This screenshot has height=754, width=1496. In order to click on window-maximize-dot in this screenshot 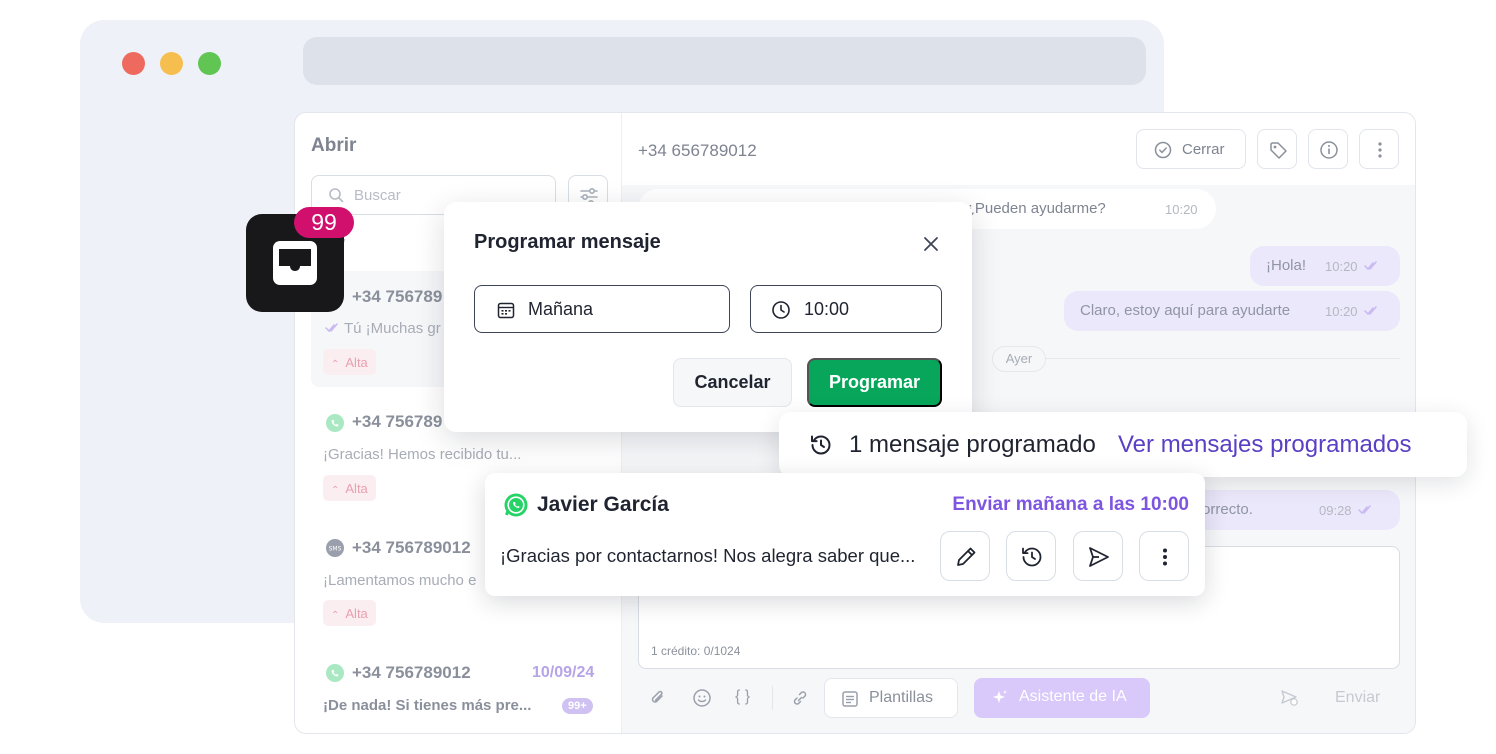, I will do `click(209, 63)`.